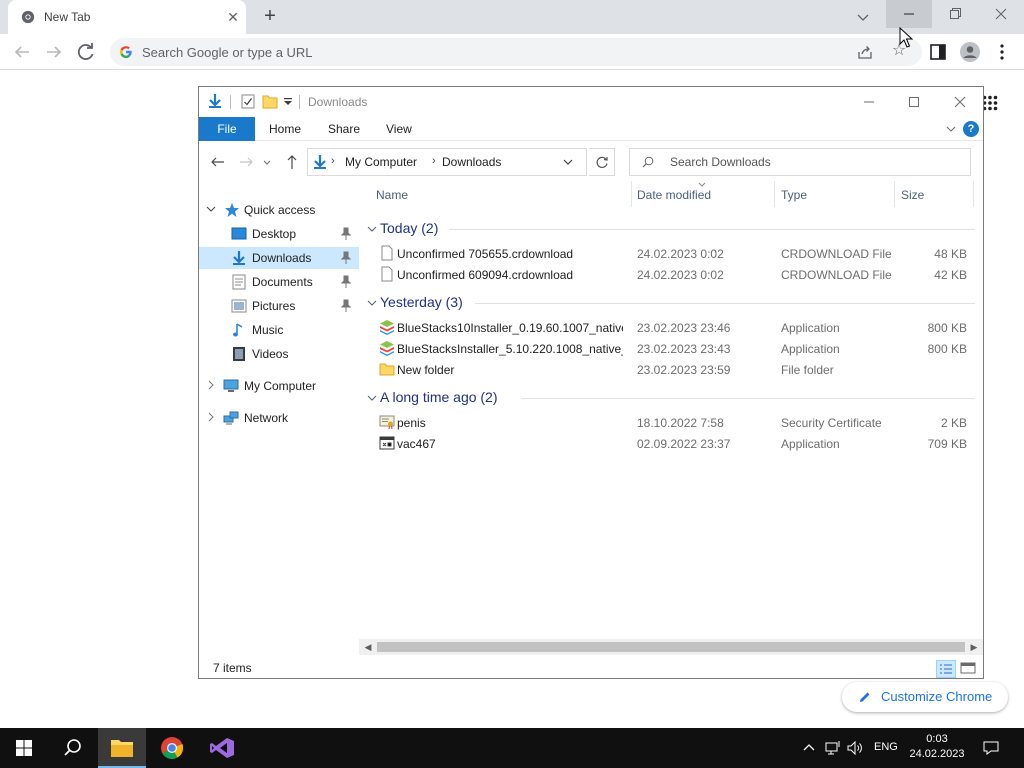 Image resolution: width=1024 pixels, height=768 pixels. What do you see at coordinates (279, 306) in the screenshot?
I see `nav-pictures: Pictures` at bounding box center [279, 306].